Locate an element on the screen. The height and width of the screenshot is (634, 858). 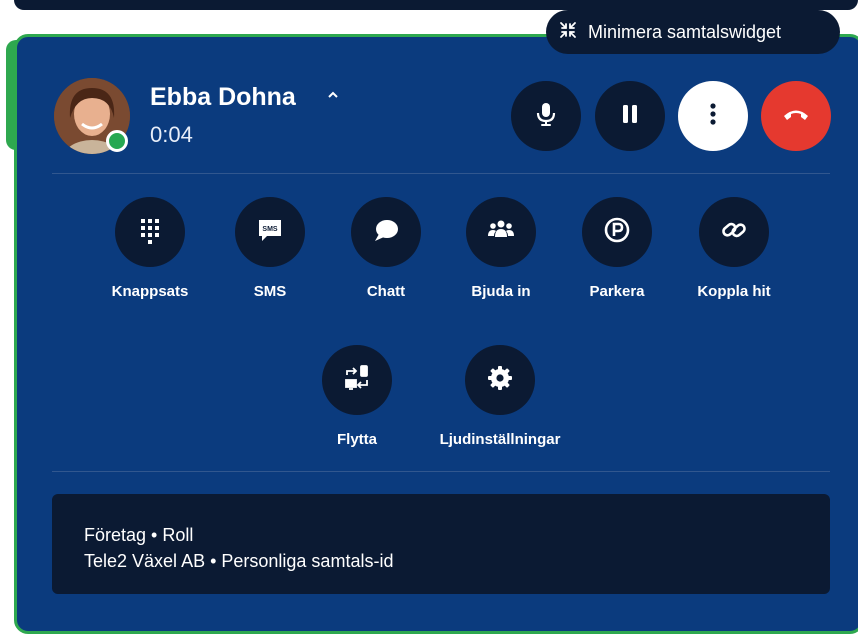
mute-button is located at coordinates (546, 116).